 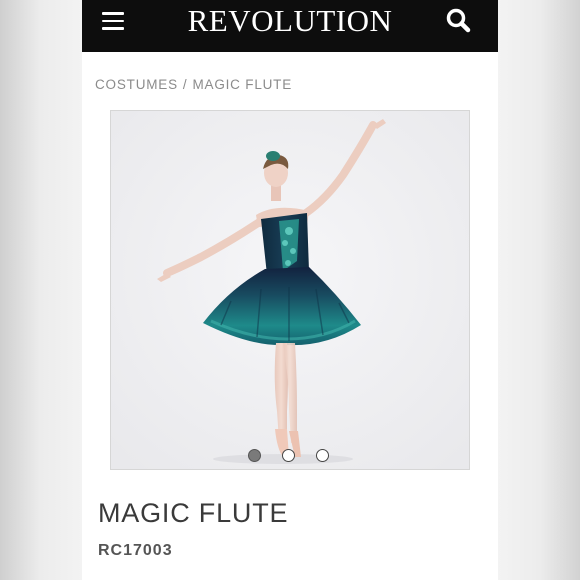 I want to click on search-icon, so click(x=459, y=21).